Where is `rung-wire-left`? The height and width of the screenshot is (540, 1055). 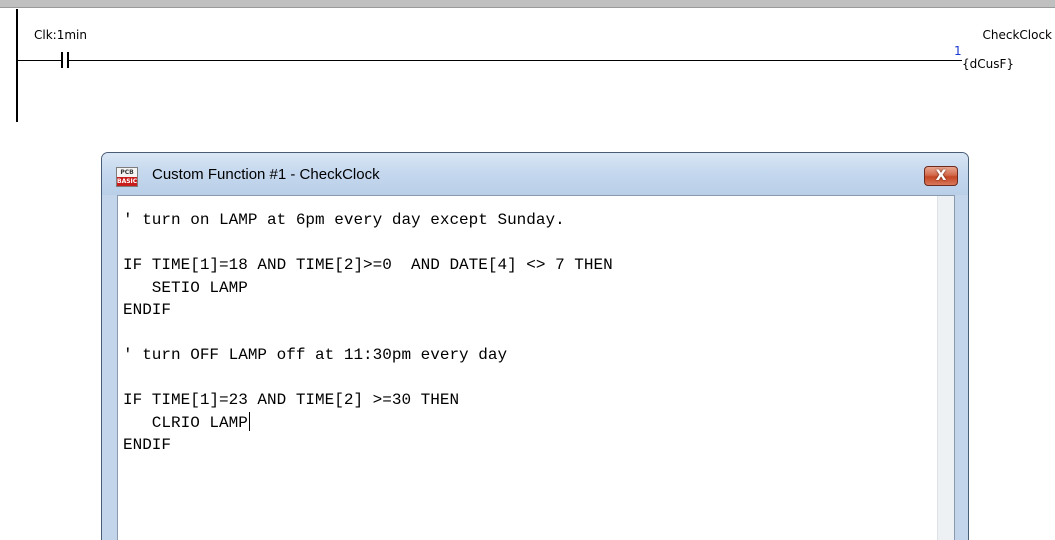
rung-wire-left is located at coordinates (39, 60).